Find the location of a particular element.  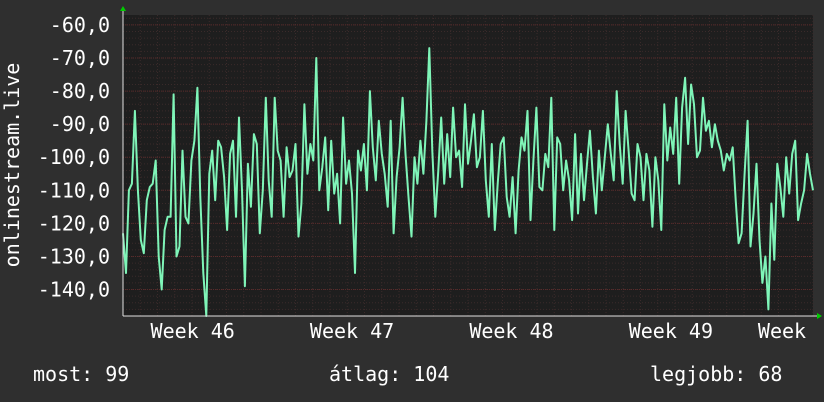

x-tick-label: Week is located at coordinates (782, 331).